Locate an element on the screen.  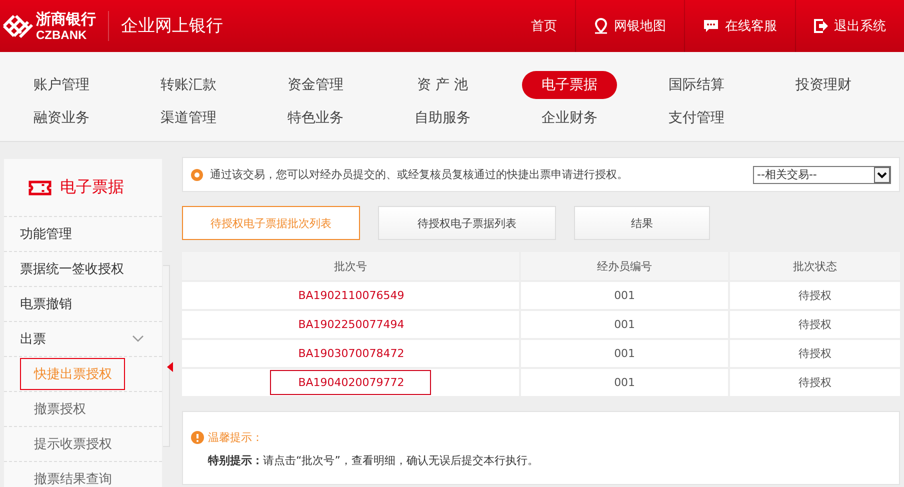
menu-item: 支付管理 is located at coordinates (696, 118).